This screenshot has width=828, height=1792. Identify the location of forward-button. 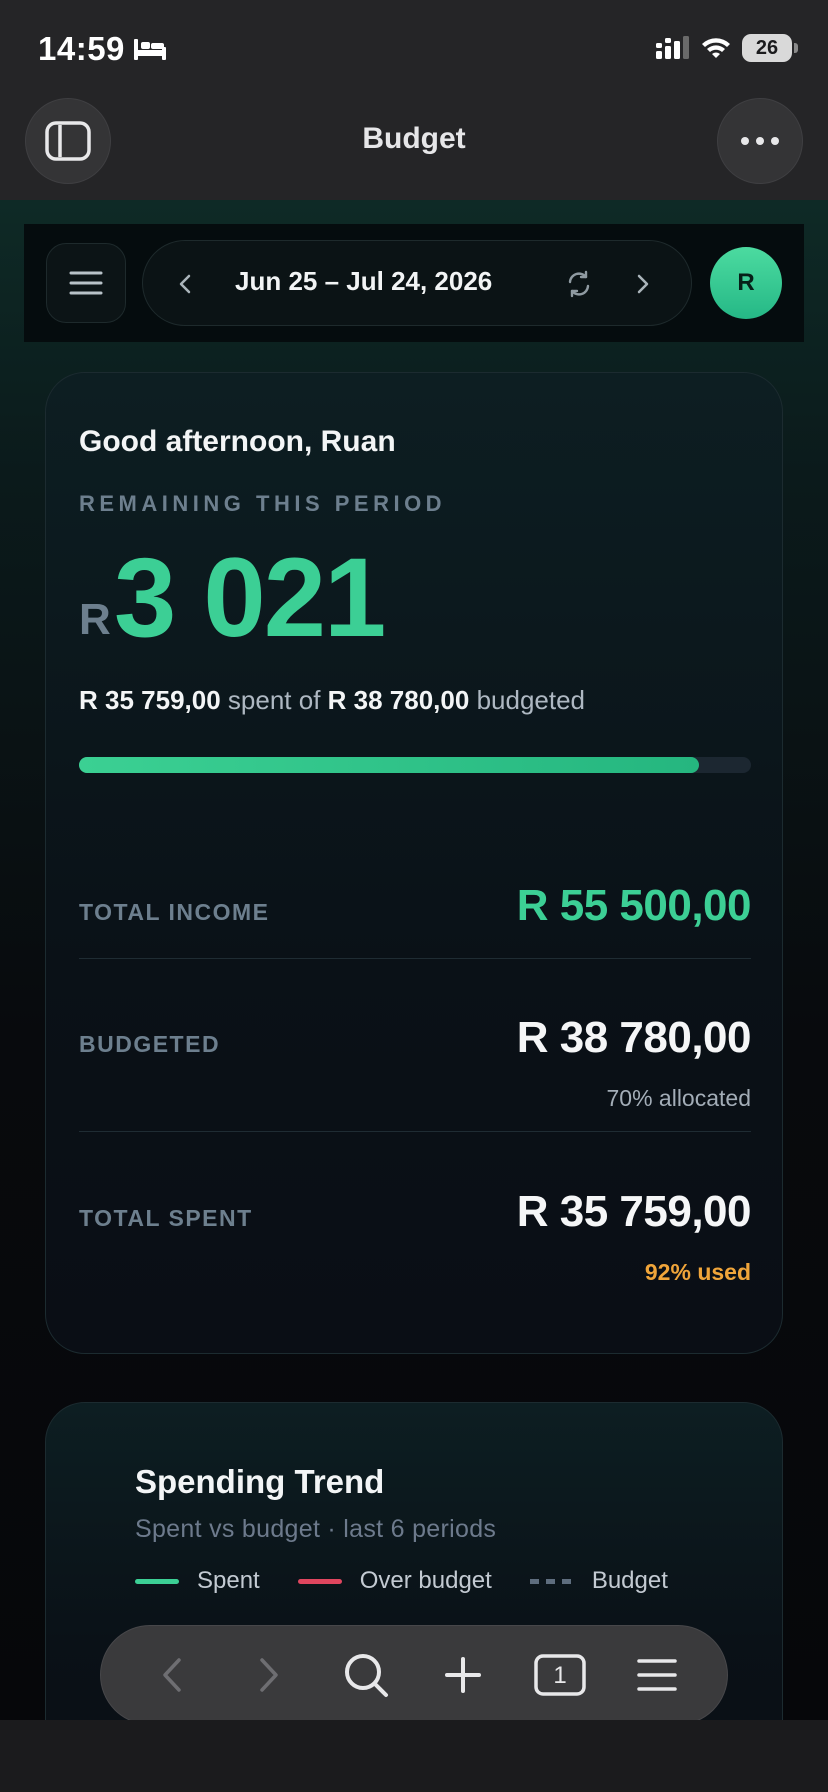
(269, 1675).